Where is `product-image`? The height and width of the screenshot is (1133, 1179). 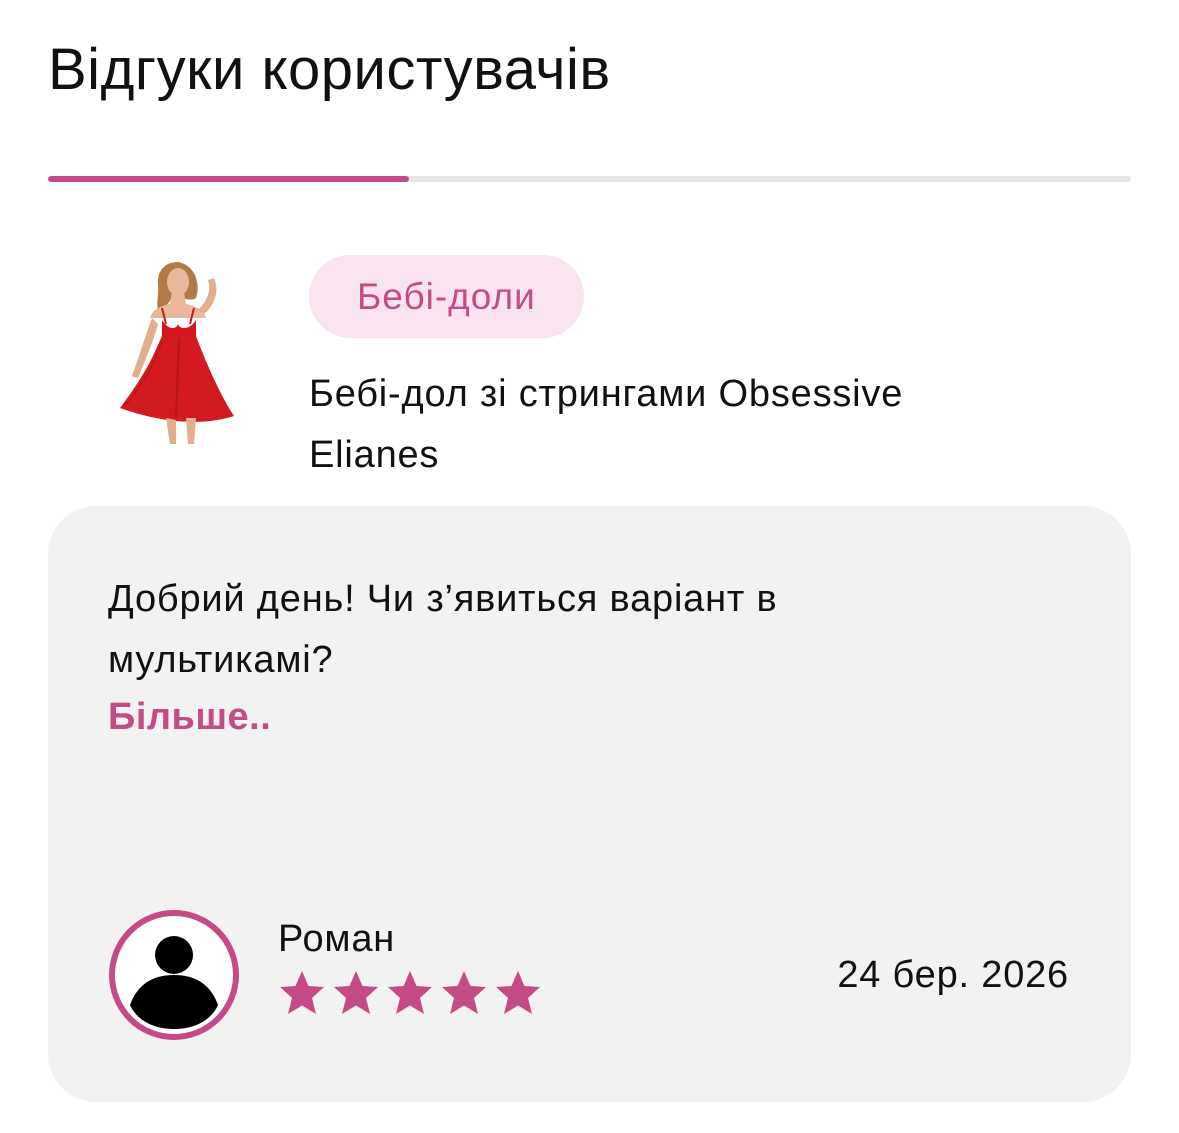 product-image is located at coordinates (175, 353).